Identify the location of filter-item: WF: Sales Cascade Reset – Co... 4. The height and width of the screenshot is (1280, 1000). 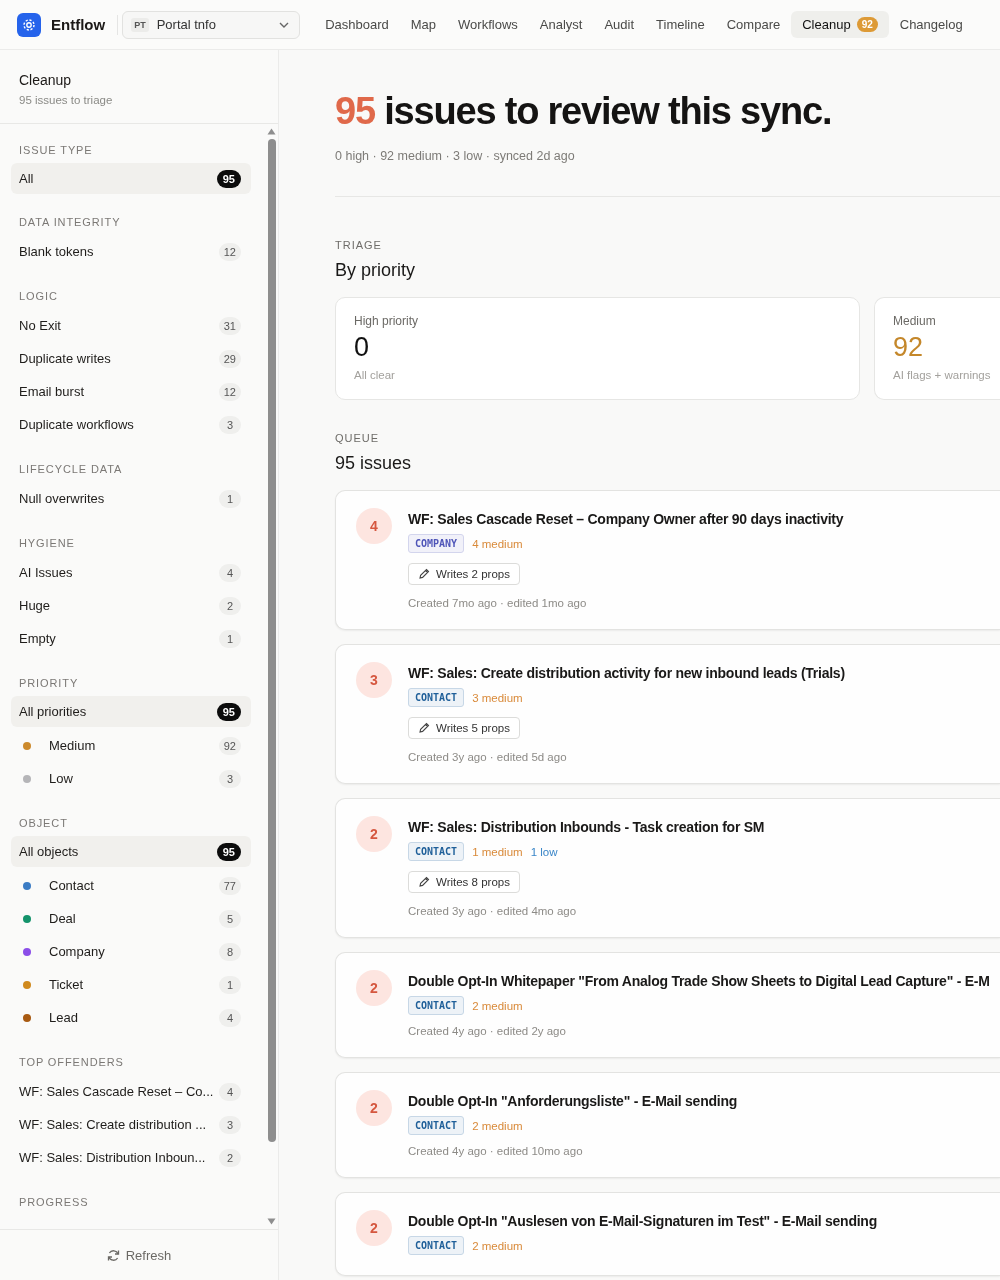
(131, 1091).